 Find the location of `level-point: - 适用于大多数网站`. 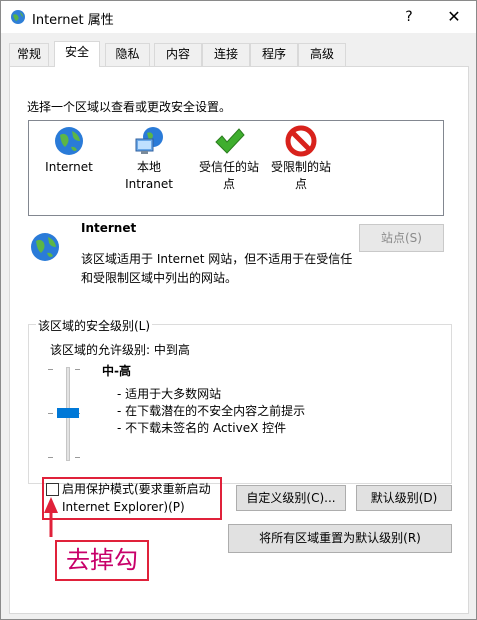

level-point: - 适用于大多数网站 is located at coordinates (169, 394).